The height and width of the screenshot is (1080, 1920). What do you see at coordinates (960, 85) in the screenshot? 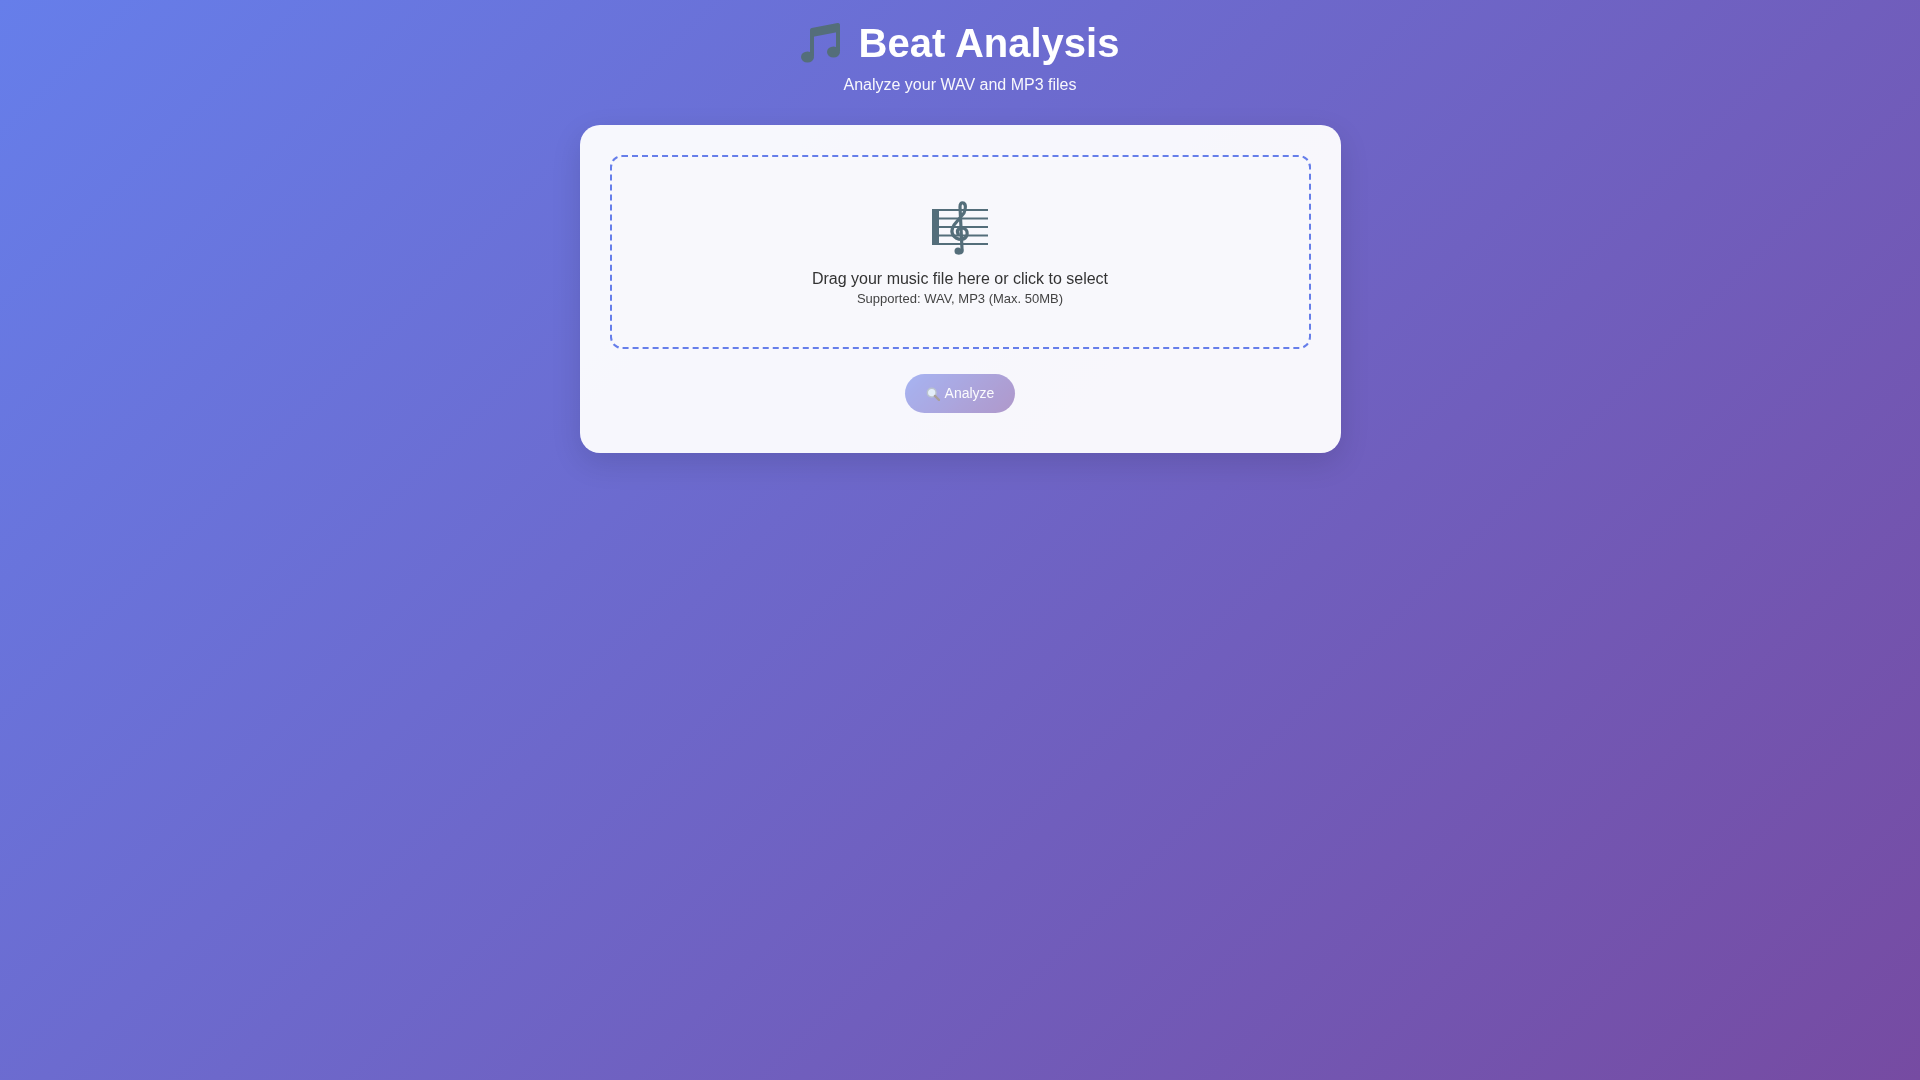
I see `app-subtitle: Analyze your WAV and MP3 files` at bounding box center [960, 85].